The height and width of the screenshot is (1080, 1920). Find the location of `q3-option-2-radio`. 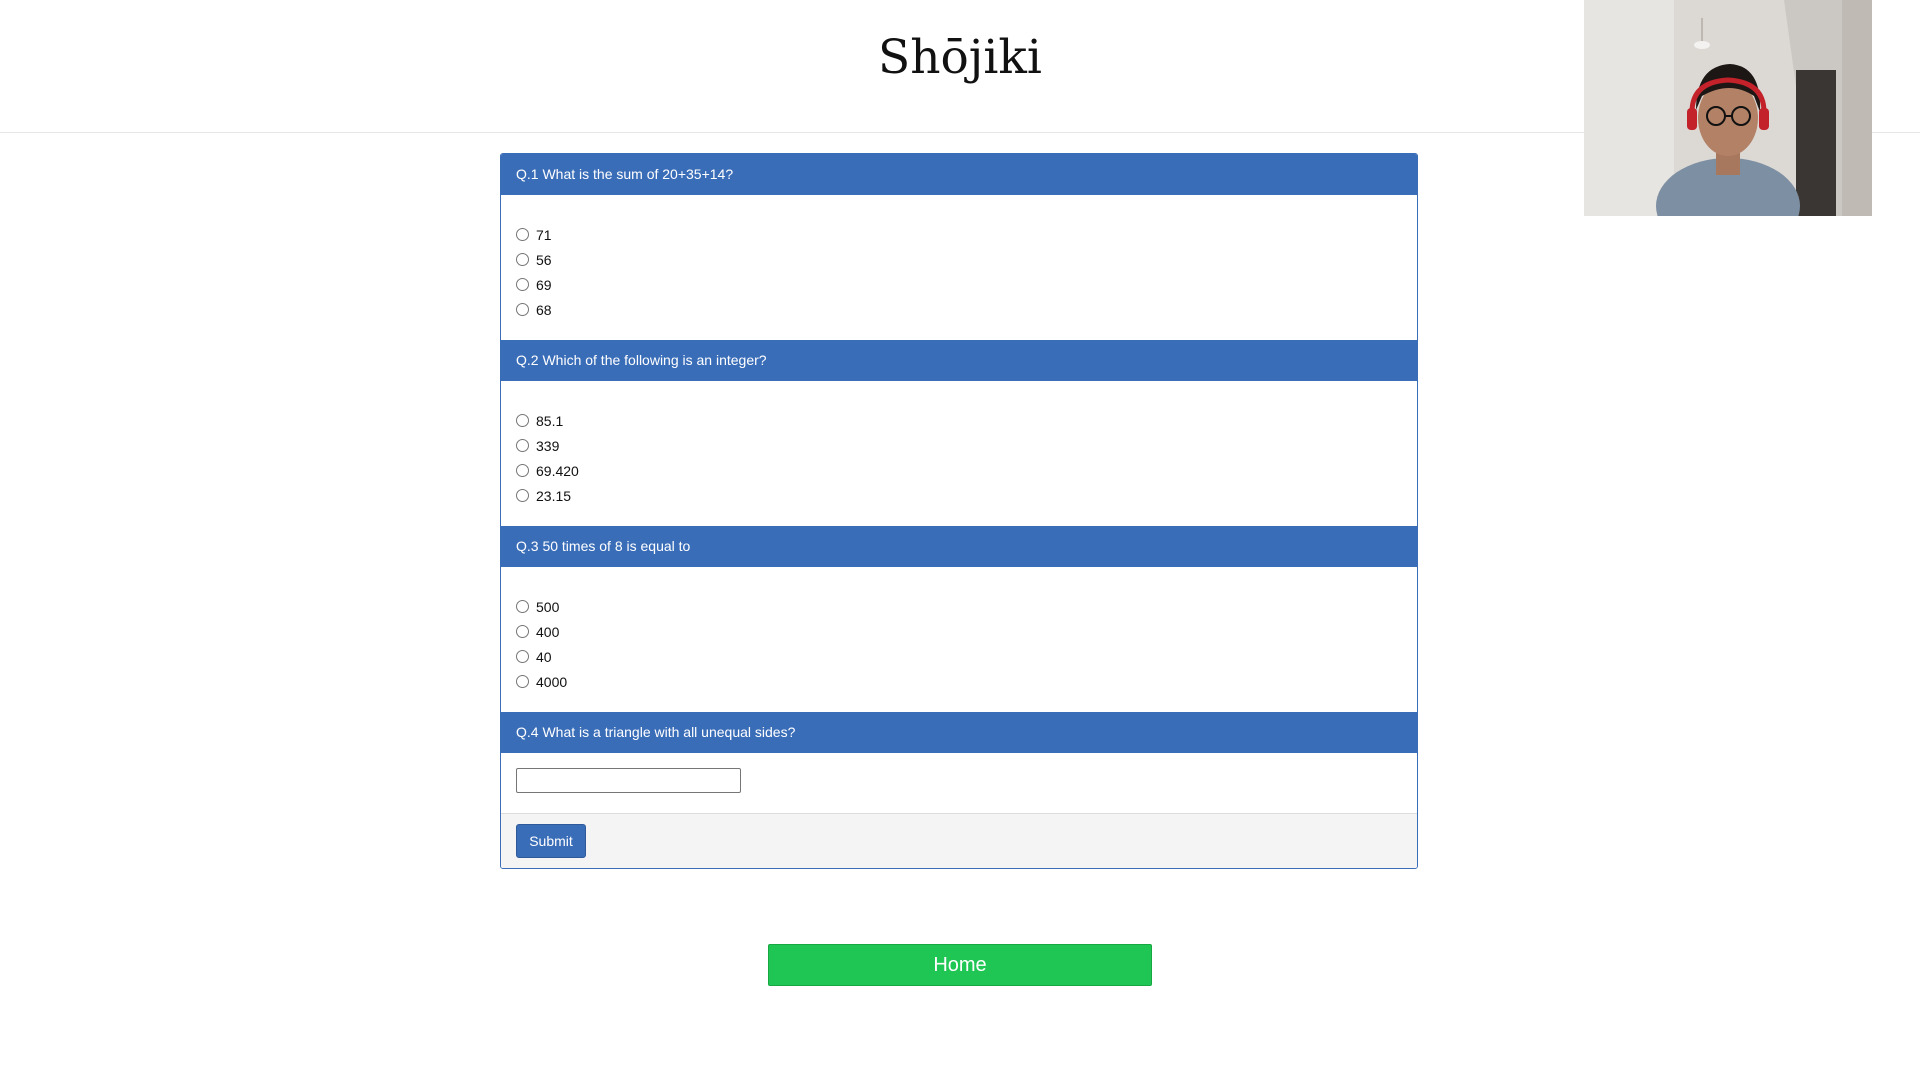

q3-option-2-radio is located at coordinates (522, 631).